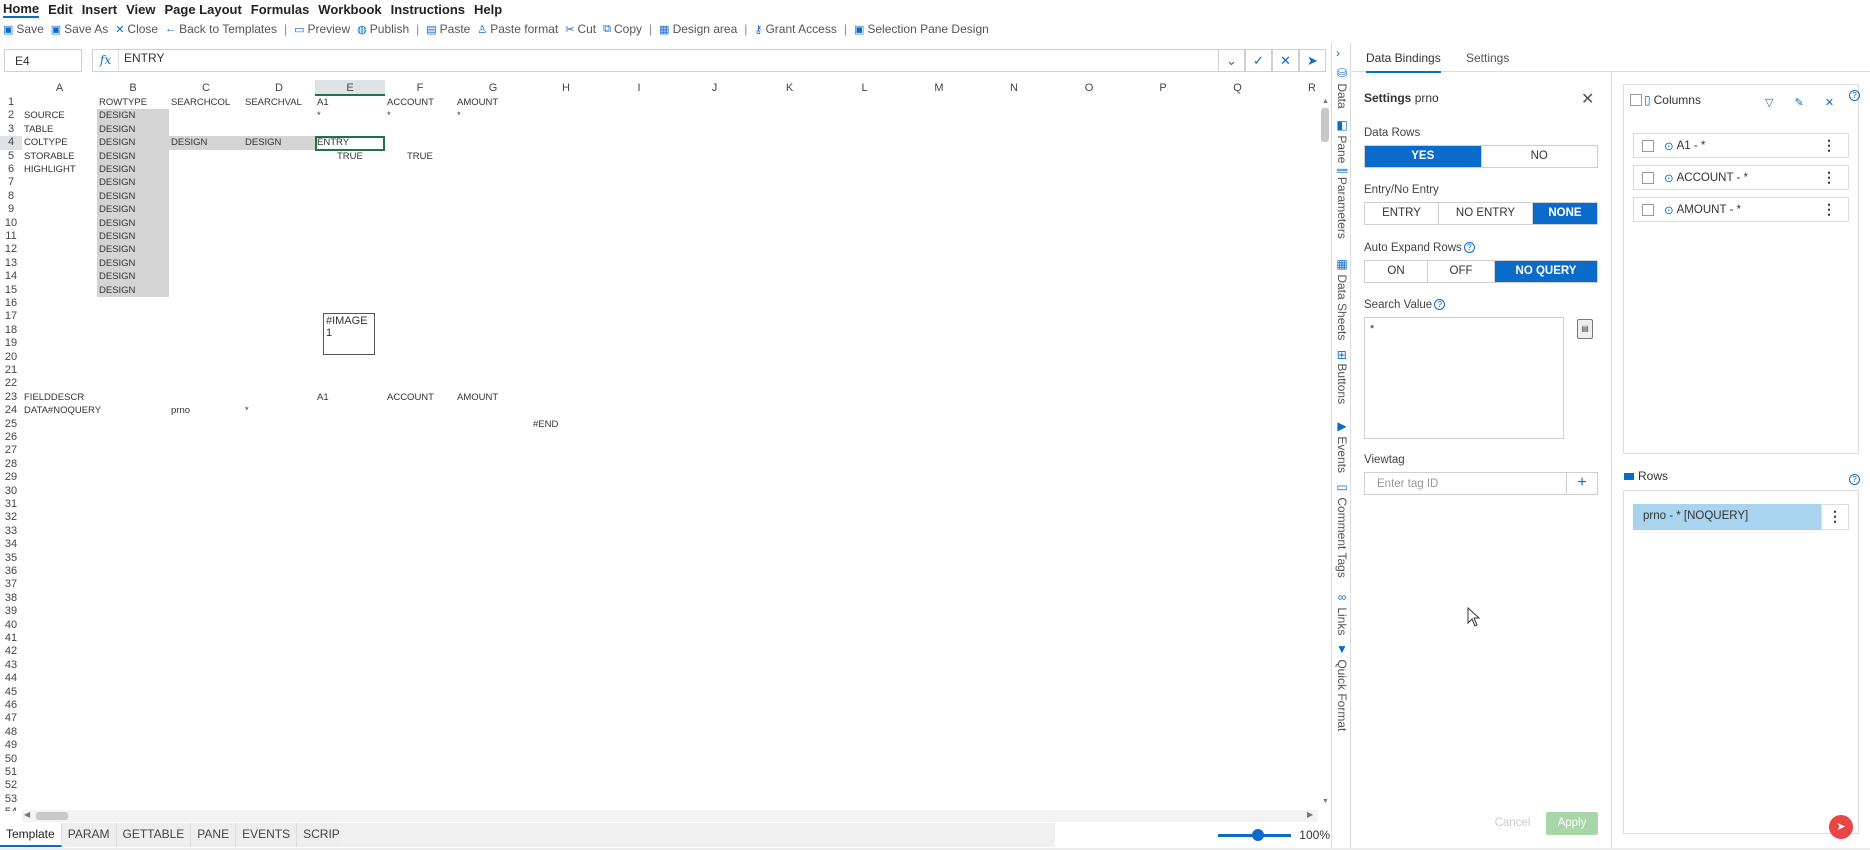 This screenshot has width=1870, height=850. What do you see at coordinates (37, 128) in the screenshot?
I see `grid-cell: TABLE` at bounding box center [37, 128].